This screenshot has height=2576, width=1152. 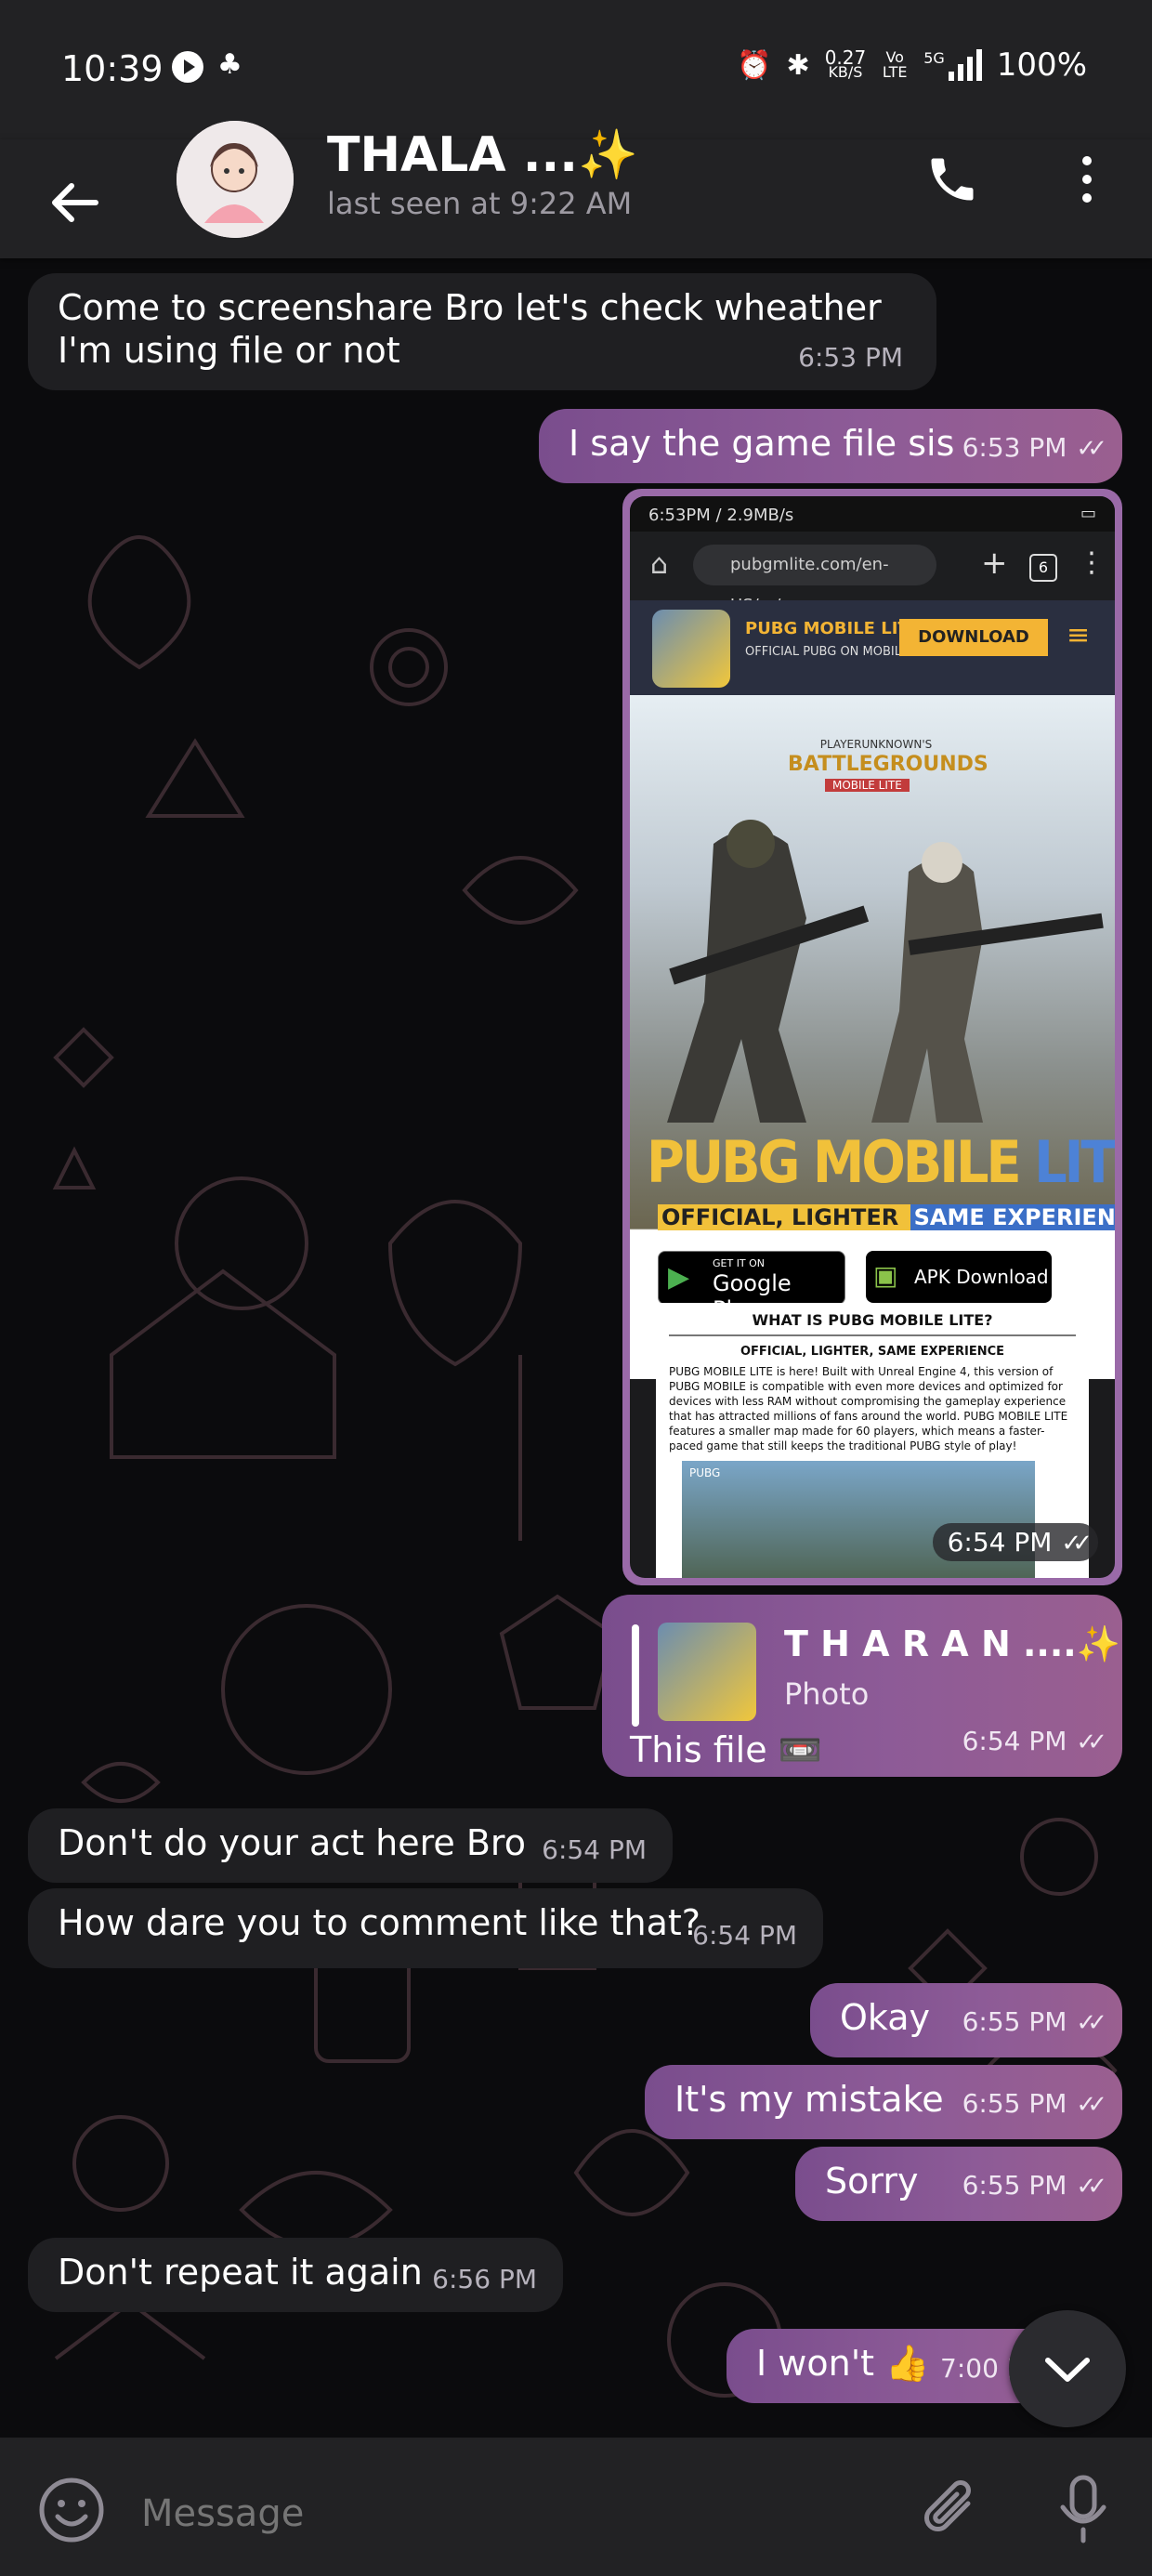 What do you see at coordinates (379, 1922) in the screenshot?
I see `message-text: How dare you to comment like that?` at bounding box center [379, 1922].